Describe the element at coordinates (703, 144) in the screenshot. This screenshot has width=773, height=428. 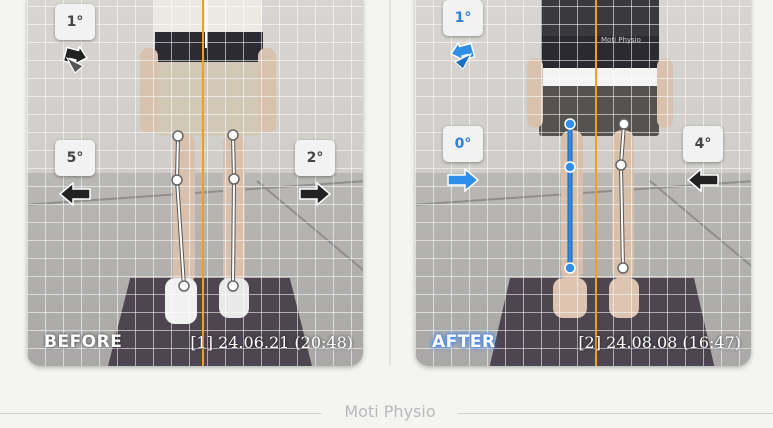
I see `right-angle-badge: 4°` at that location.